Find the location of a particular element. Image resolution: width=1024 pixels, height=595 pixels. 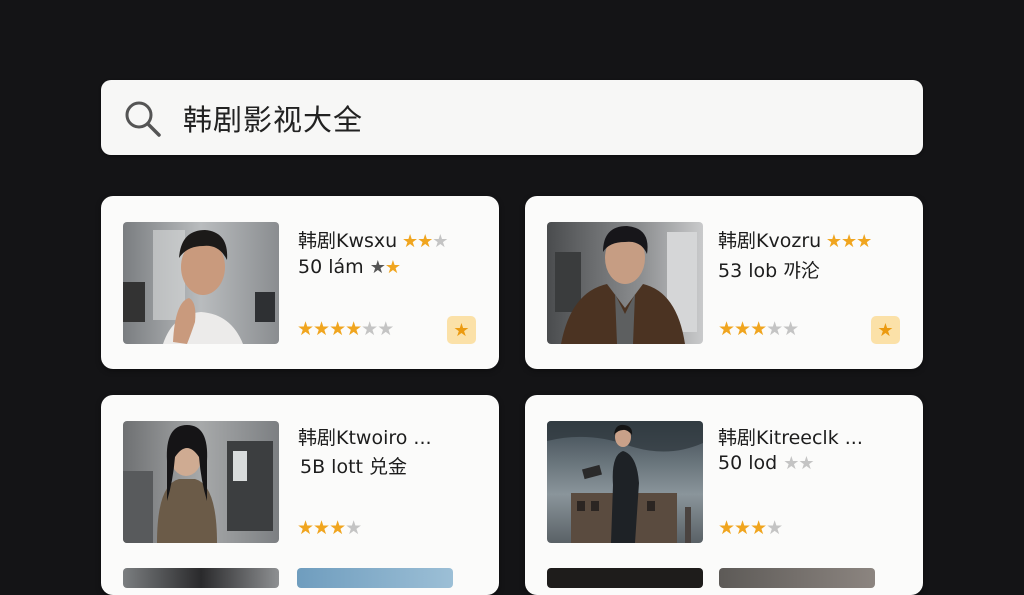

drama-meta: 50 lod ★★ is located at coordinates (766, 463).